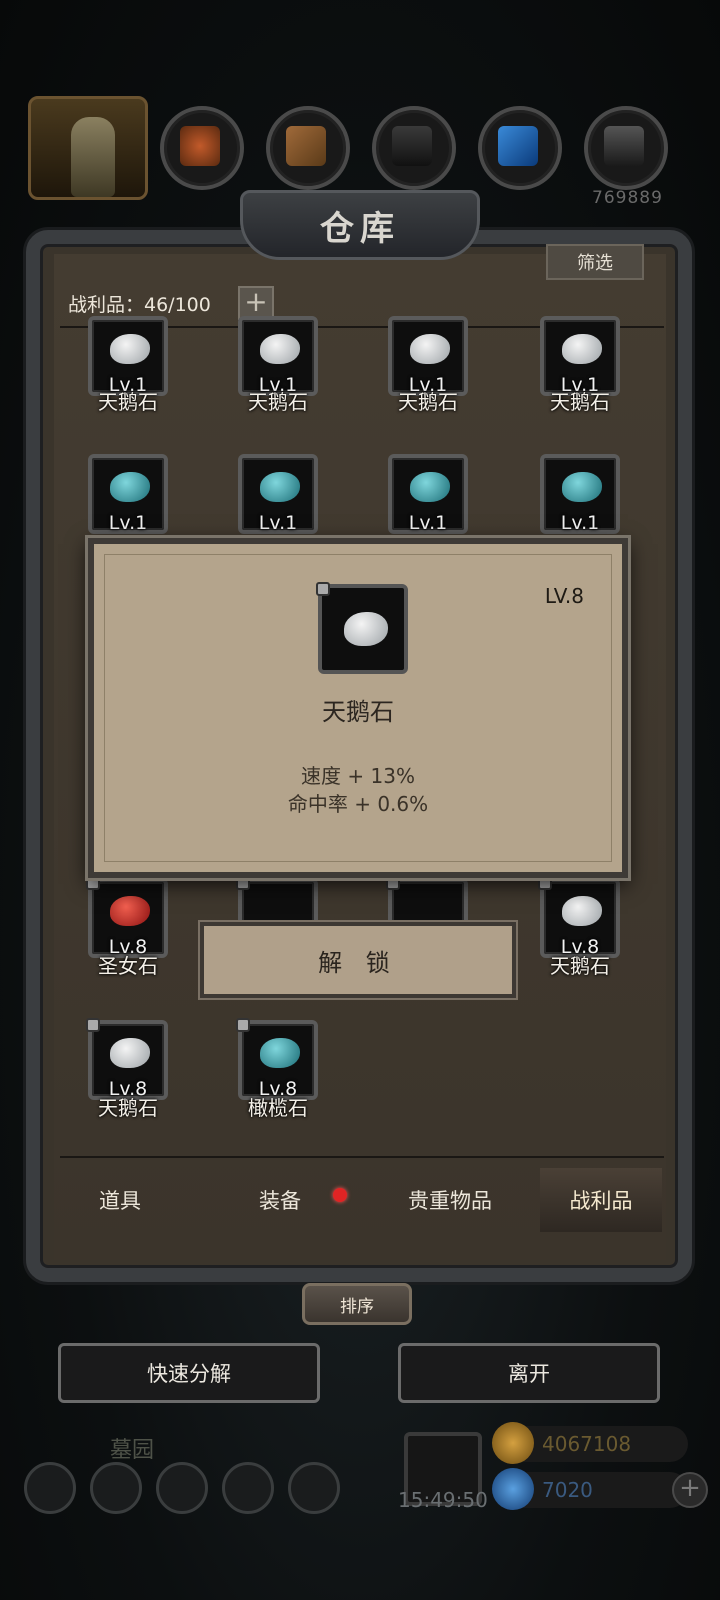 The height and width of the screenshot is (1600, 720). Describe the element at coordinates (595, 262) in the screenshot. I see `filter-button: 筛选` at that location.